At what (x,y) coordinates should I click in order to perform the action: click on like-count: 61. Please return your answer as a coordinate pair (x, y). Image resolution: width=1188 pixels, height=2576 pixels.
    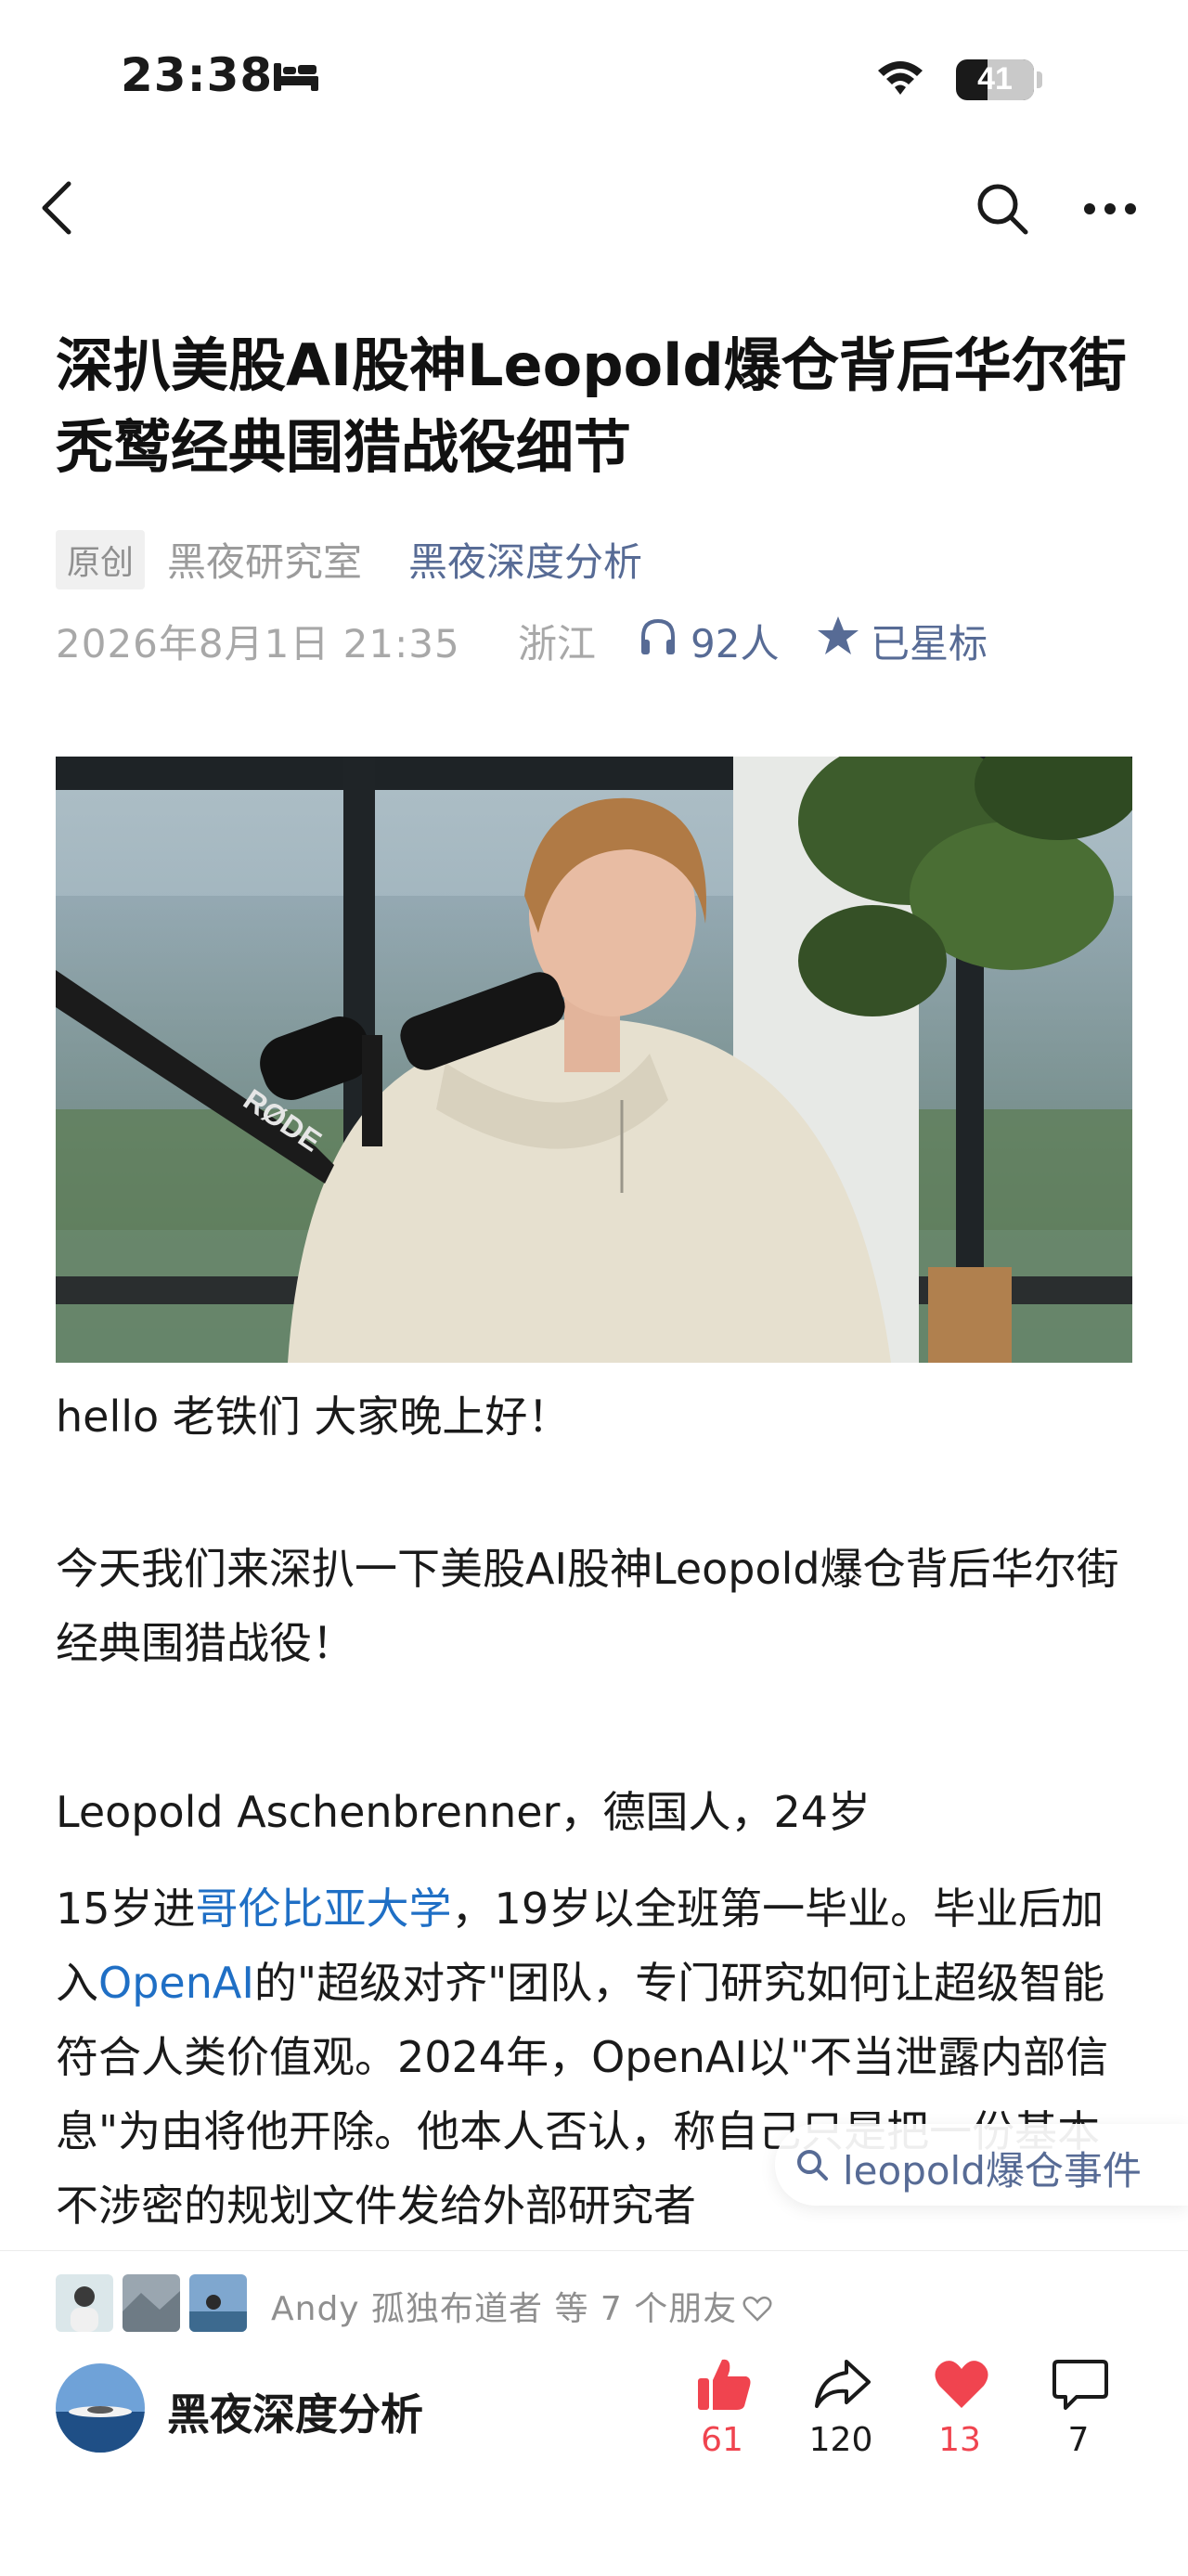
    Looking at the image, I should click on (722, 2440).